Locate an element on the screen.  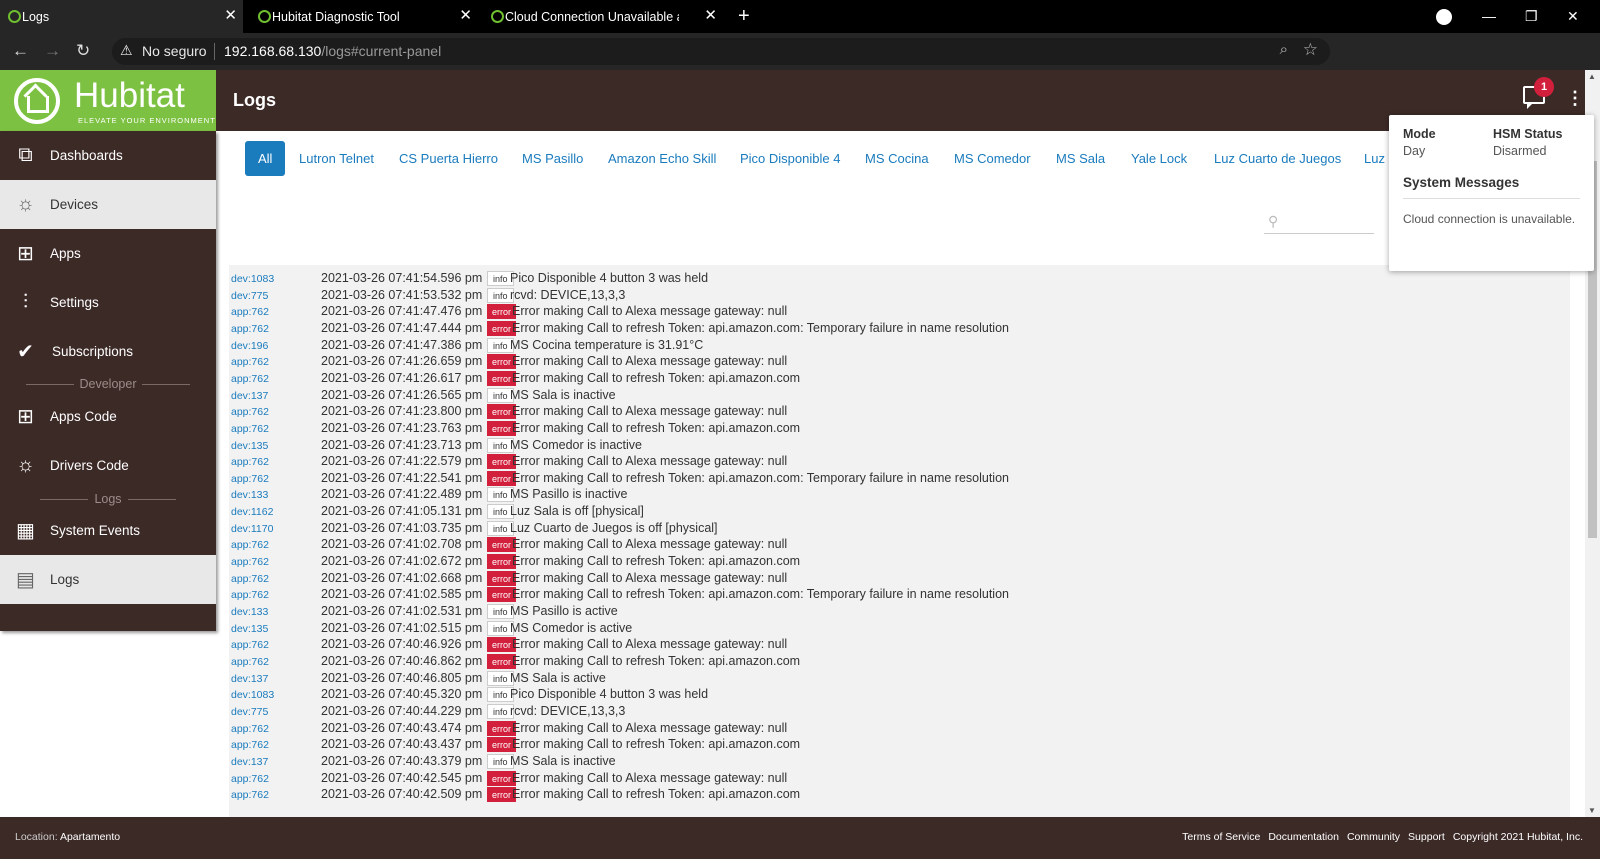
new-tab-button: + is located at coordinates (744, 16).